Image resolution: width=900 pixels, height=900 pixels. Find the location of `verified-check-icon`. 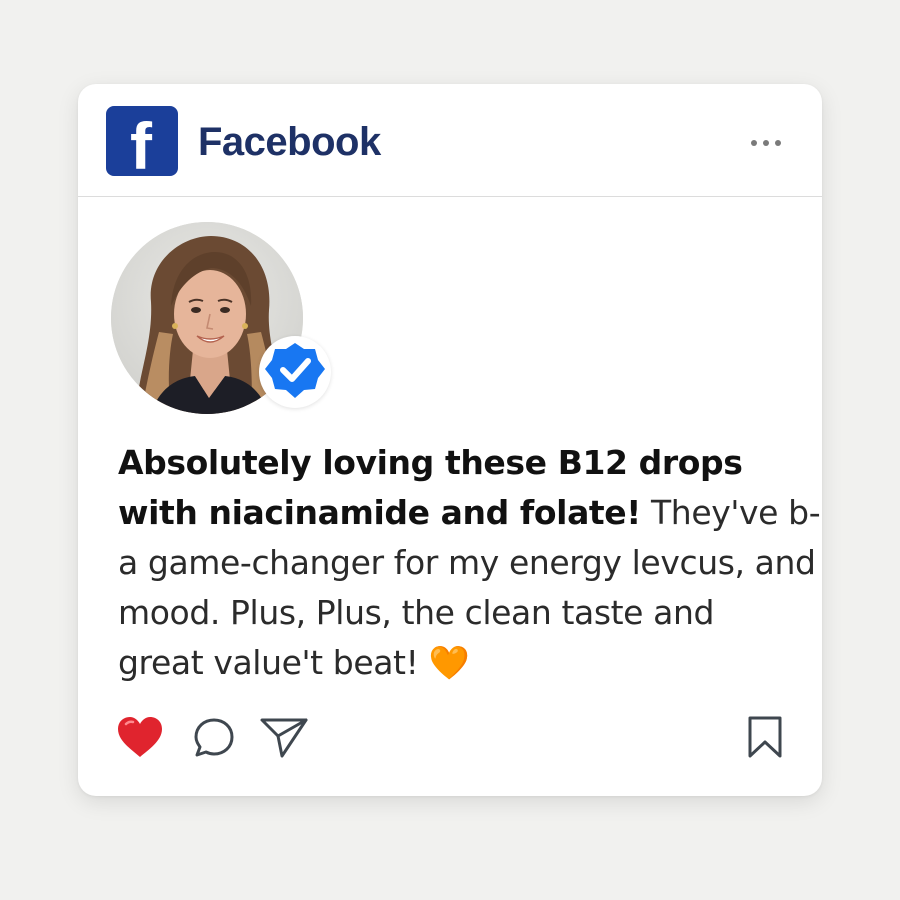

verified-check-icon is located at coordinates (295, 370).